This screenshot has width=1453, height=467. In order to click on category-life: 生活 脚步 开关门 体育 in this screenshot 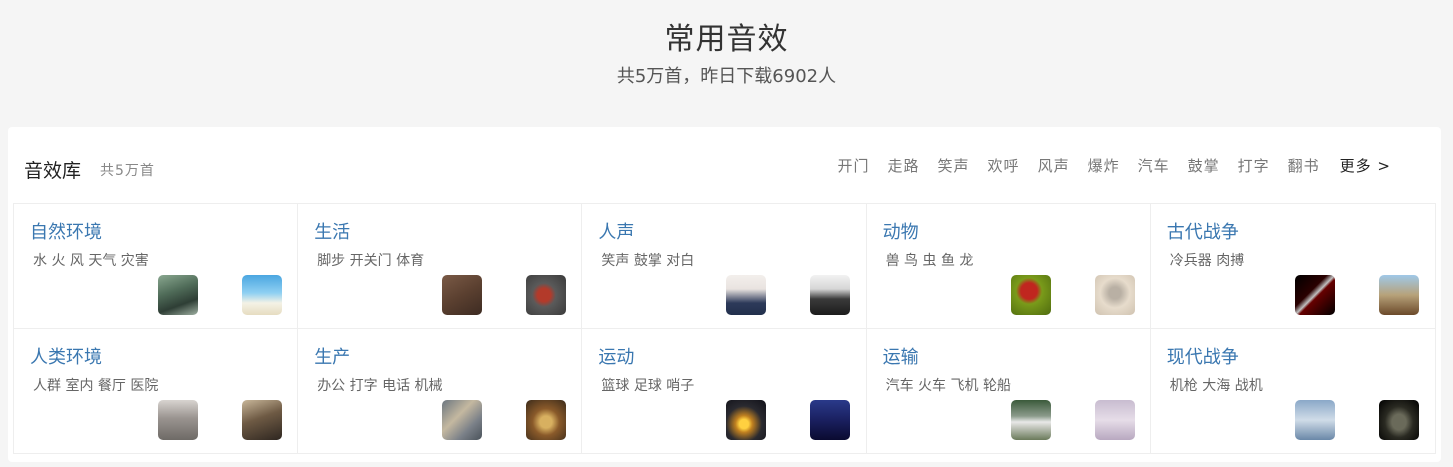, I will do `click(440, 266)`.